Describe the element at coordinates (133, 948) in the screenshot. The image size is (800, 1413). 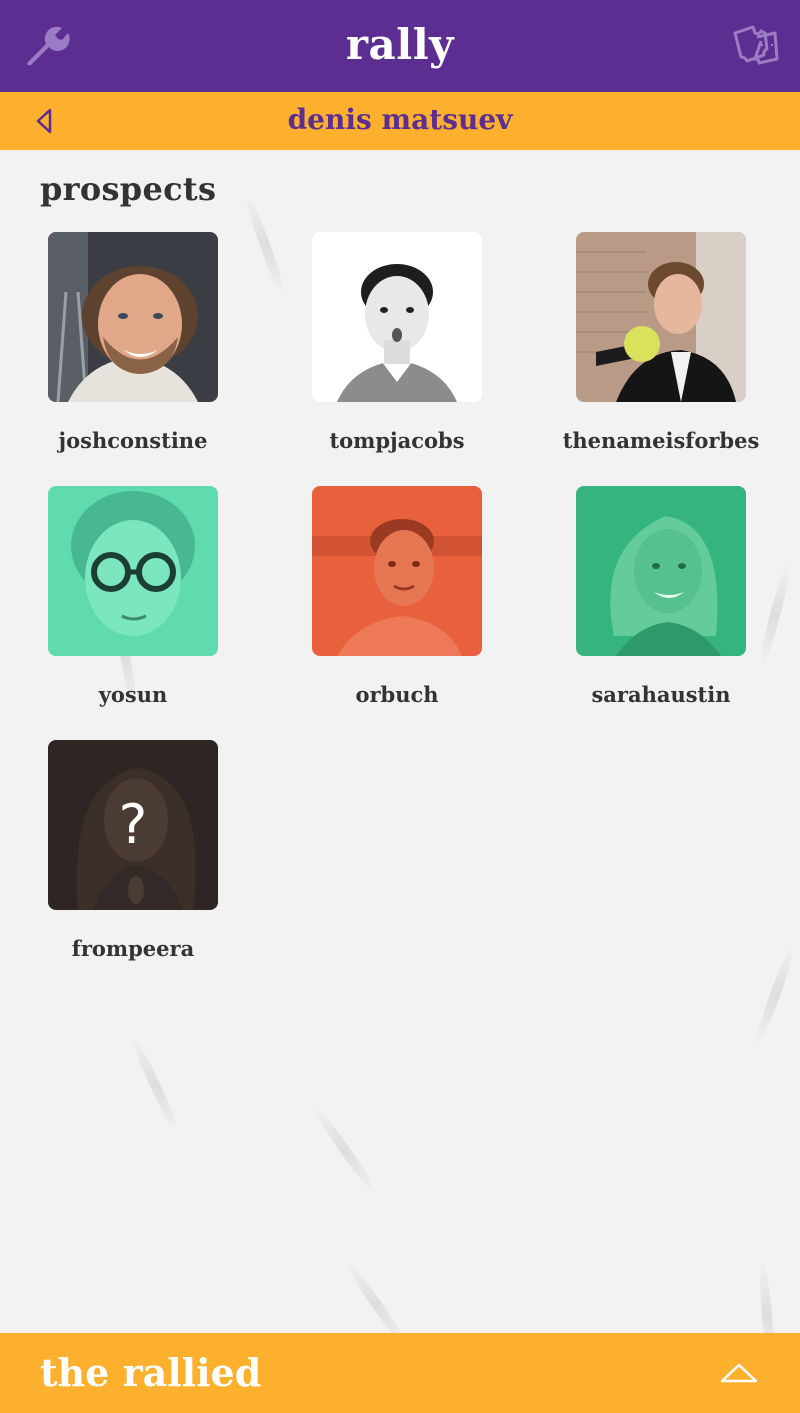
I see `prospect-username: frompeera` at that location.